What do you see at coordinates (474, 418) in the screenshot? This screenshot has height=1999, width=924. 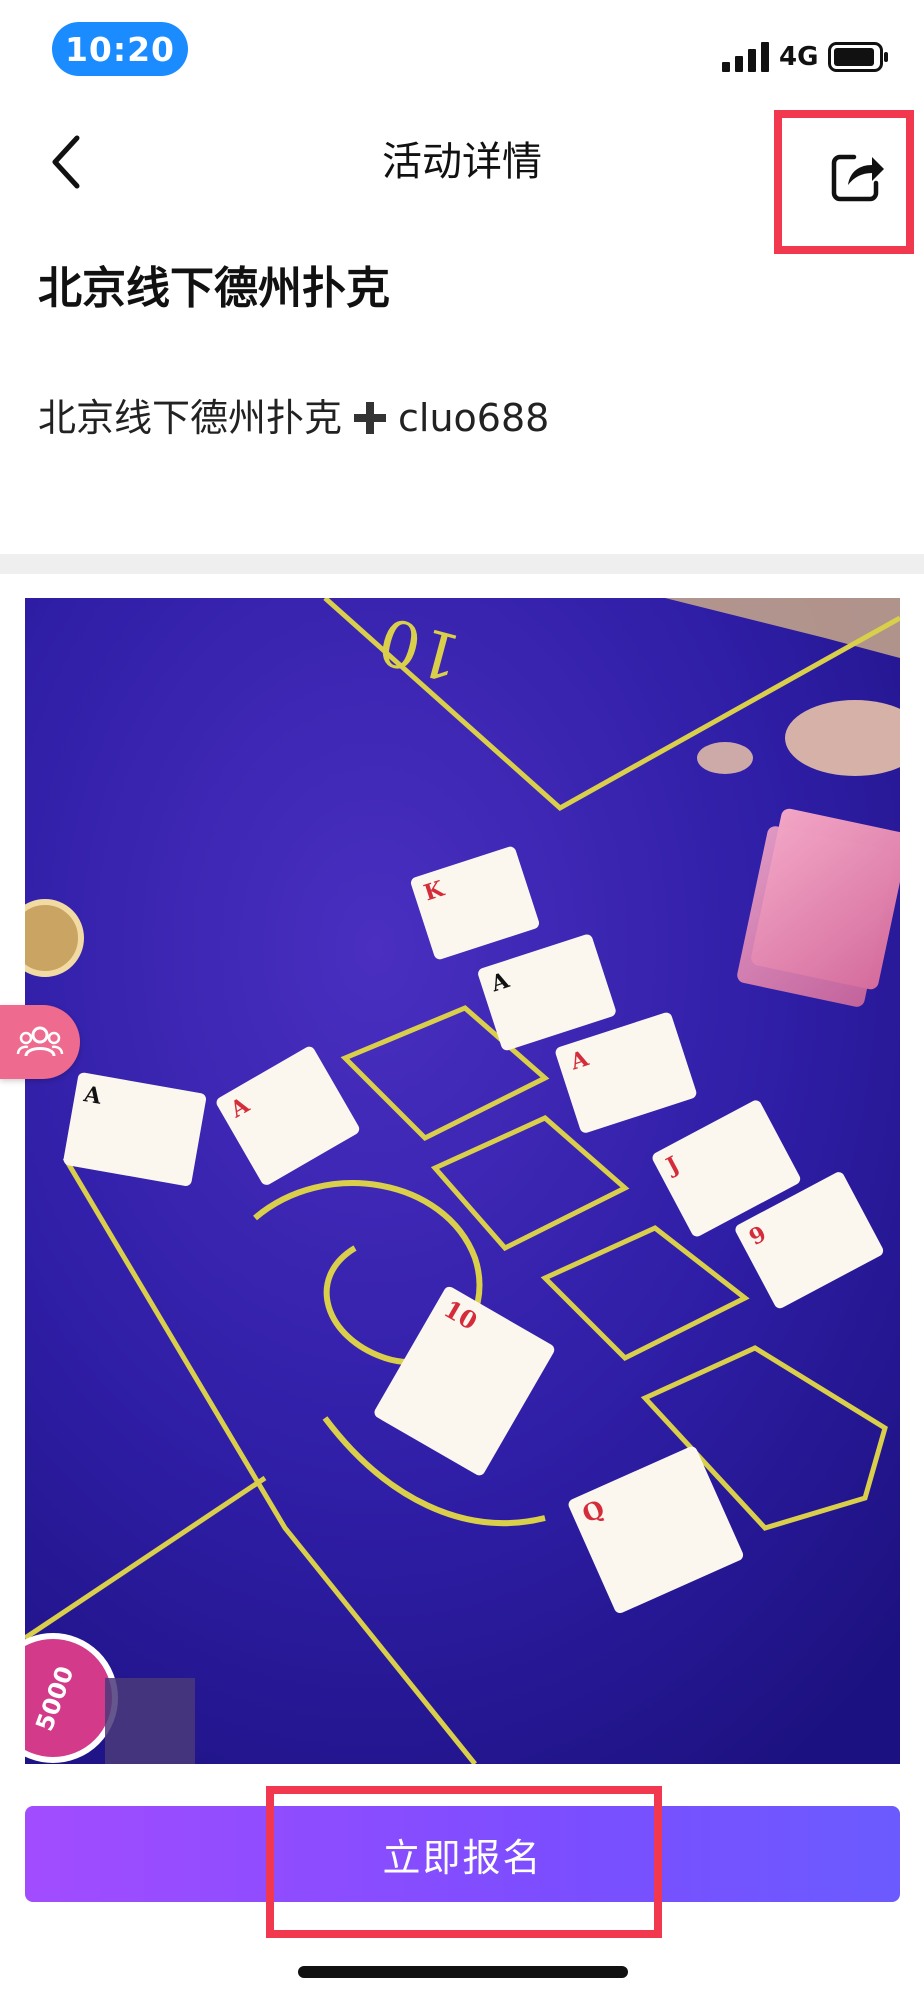 I see `event-description-suffix: cluo688` at bounding box center [474, 418].